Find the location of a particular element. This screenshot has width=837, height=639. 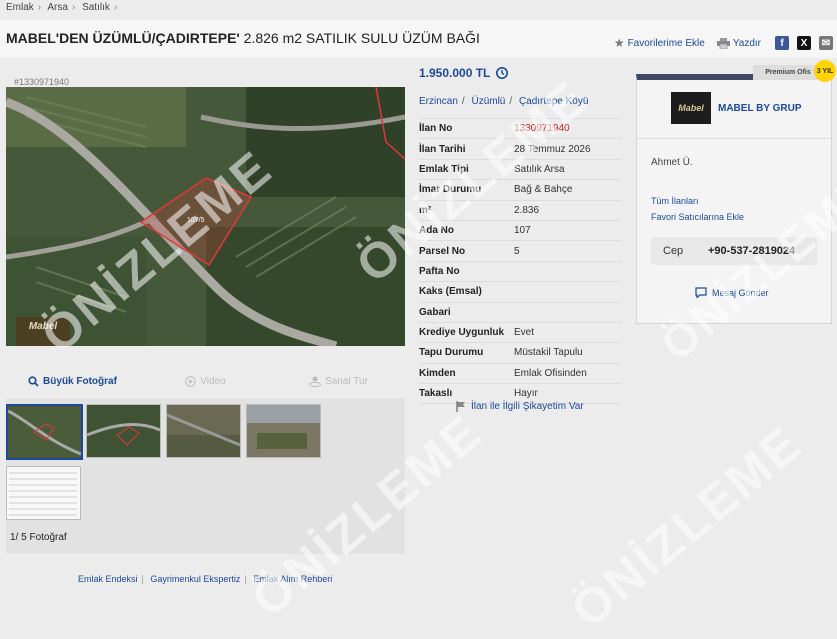

x-icon: X is located at coordinates (804, 43).